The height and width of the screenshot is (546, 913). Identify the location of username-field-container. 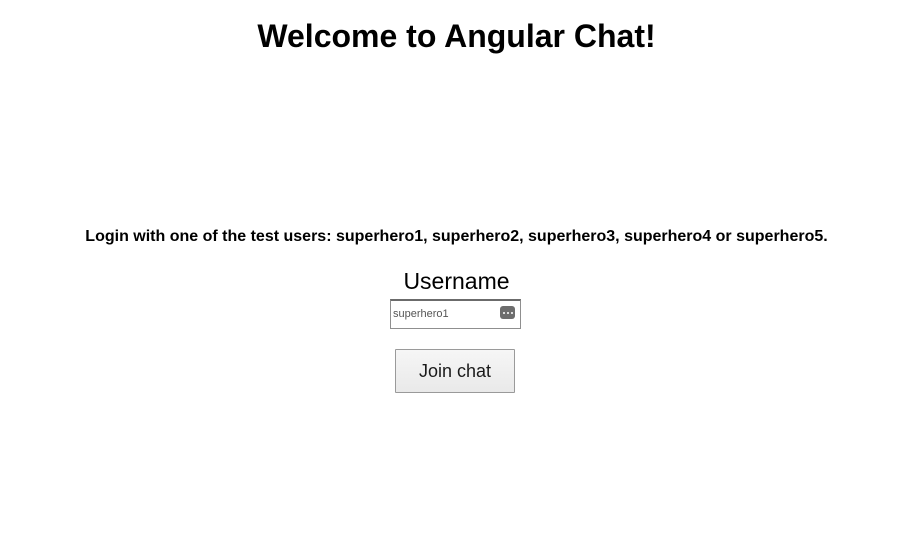
(455, 314).